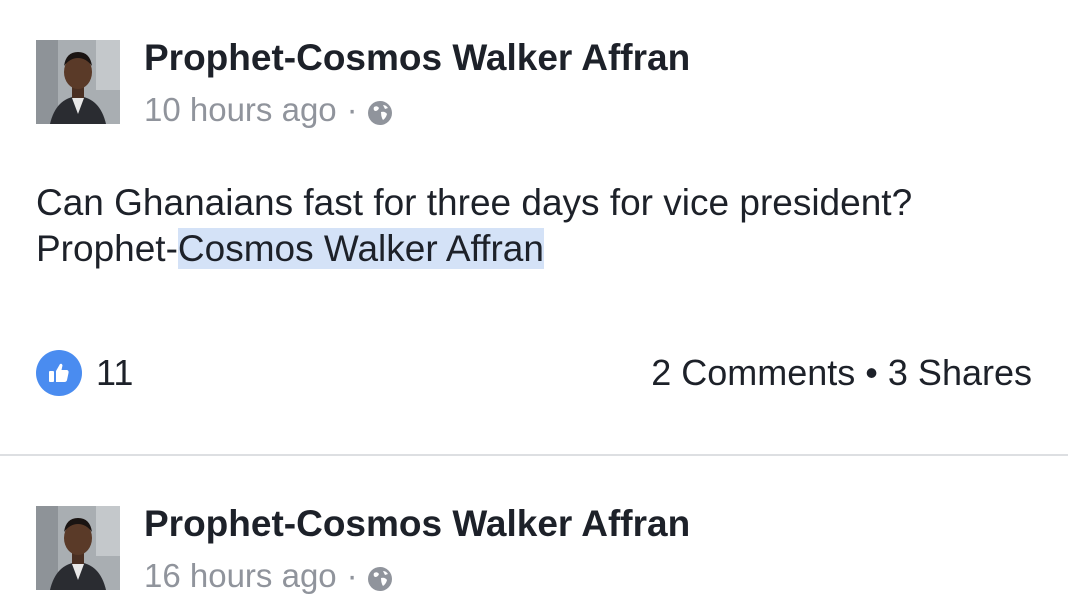 The image size is (1068, 602). What do you see at coordinates (240, 110) in the screenshot?
I see `post-timestamp: 10 hours ago` at bounding box center [240, 110].